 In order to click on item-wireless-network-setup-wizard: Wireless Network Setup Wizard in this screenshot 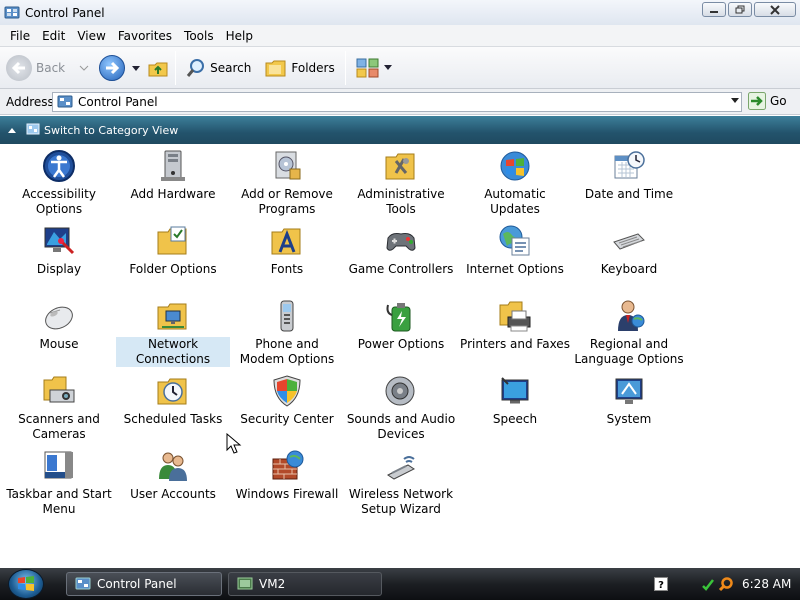, I will do `click(401, 483)`.